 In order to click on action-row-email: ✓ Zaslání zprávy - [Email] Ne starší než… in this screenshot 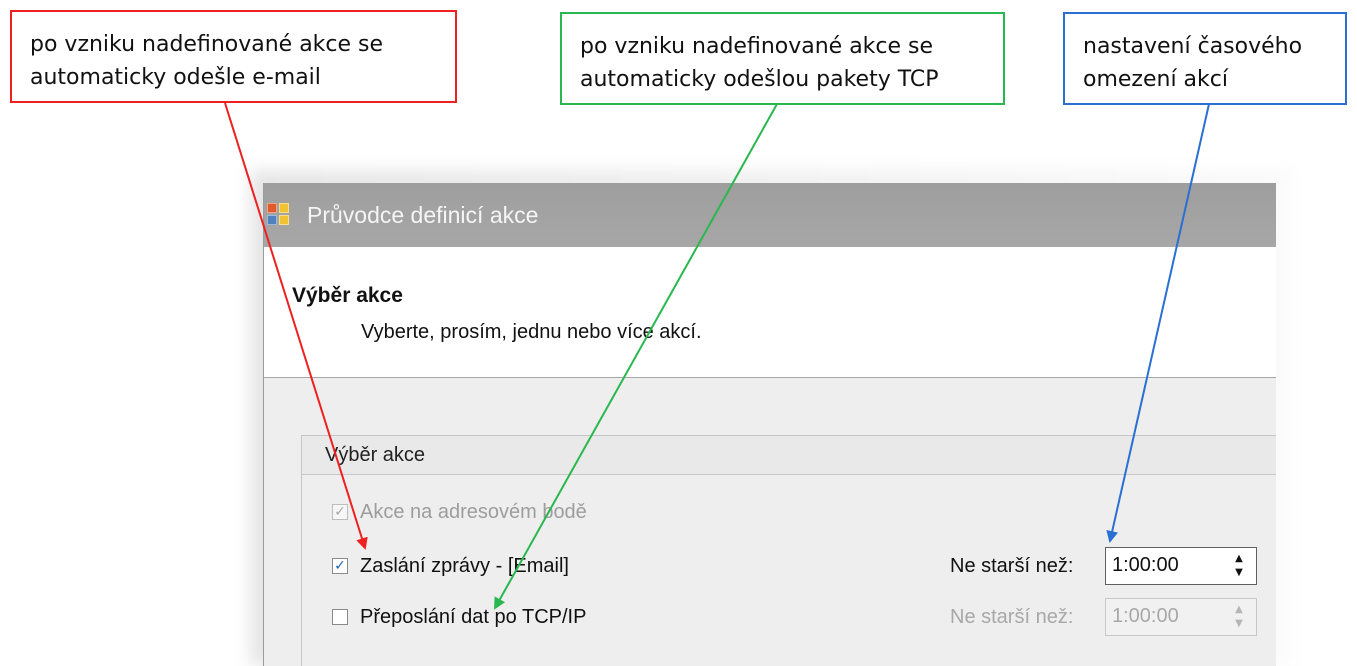, I will do `click(802, 566)`.